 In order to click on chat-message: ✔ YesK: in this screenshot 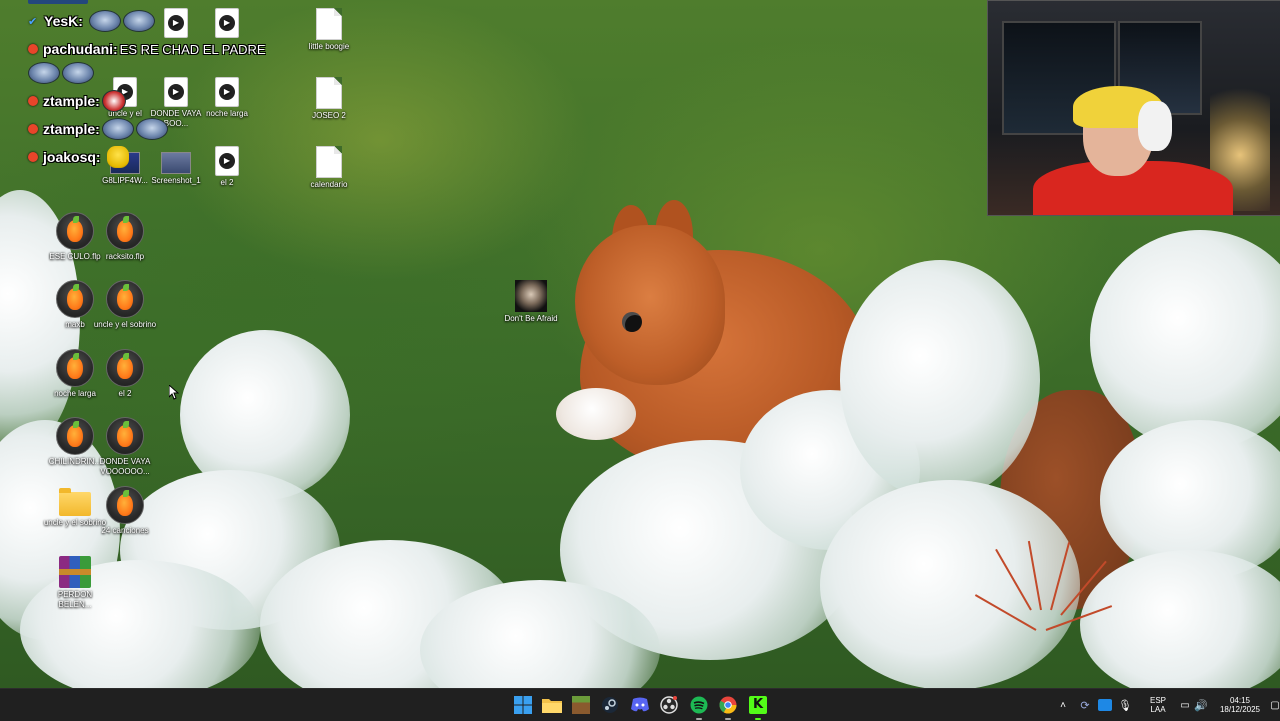, I will do `click(91, 21)`.